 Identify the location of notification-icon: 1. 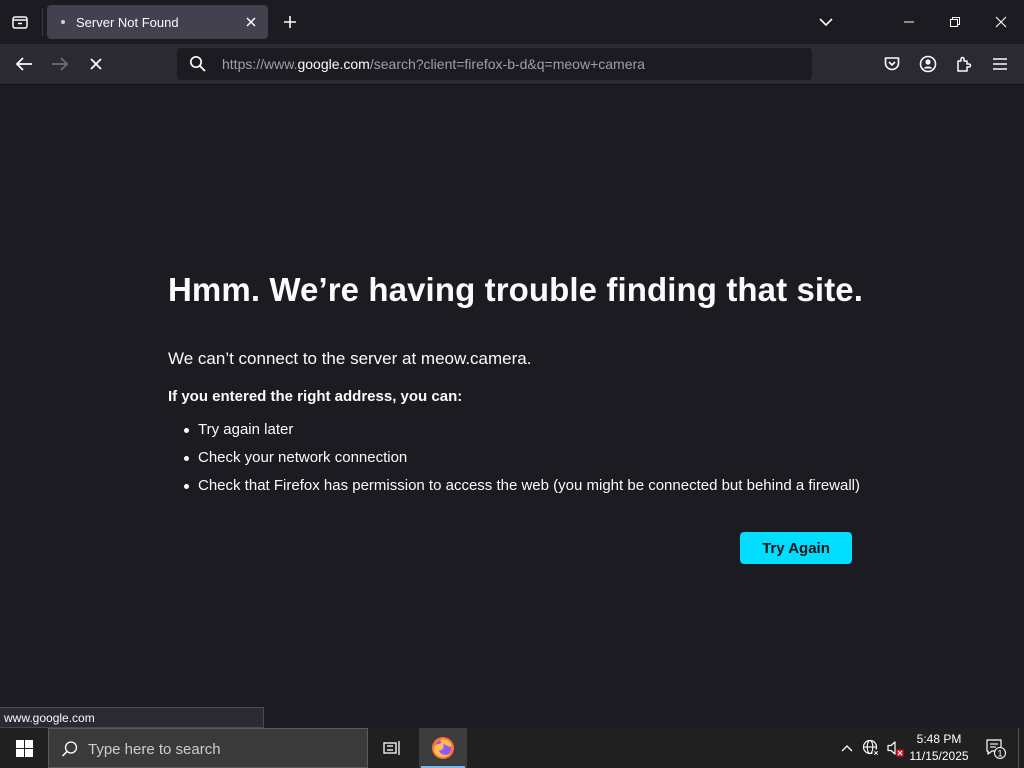
(996, 749).